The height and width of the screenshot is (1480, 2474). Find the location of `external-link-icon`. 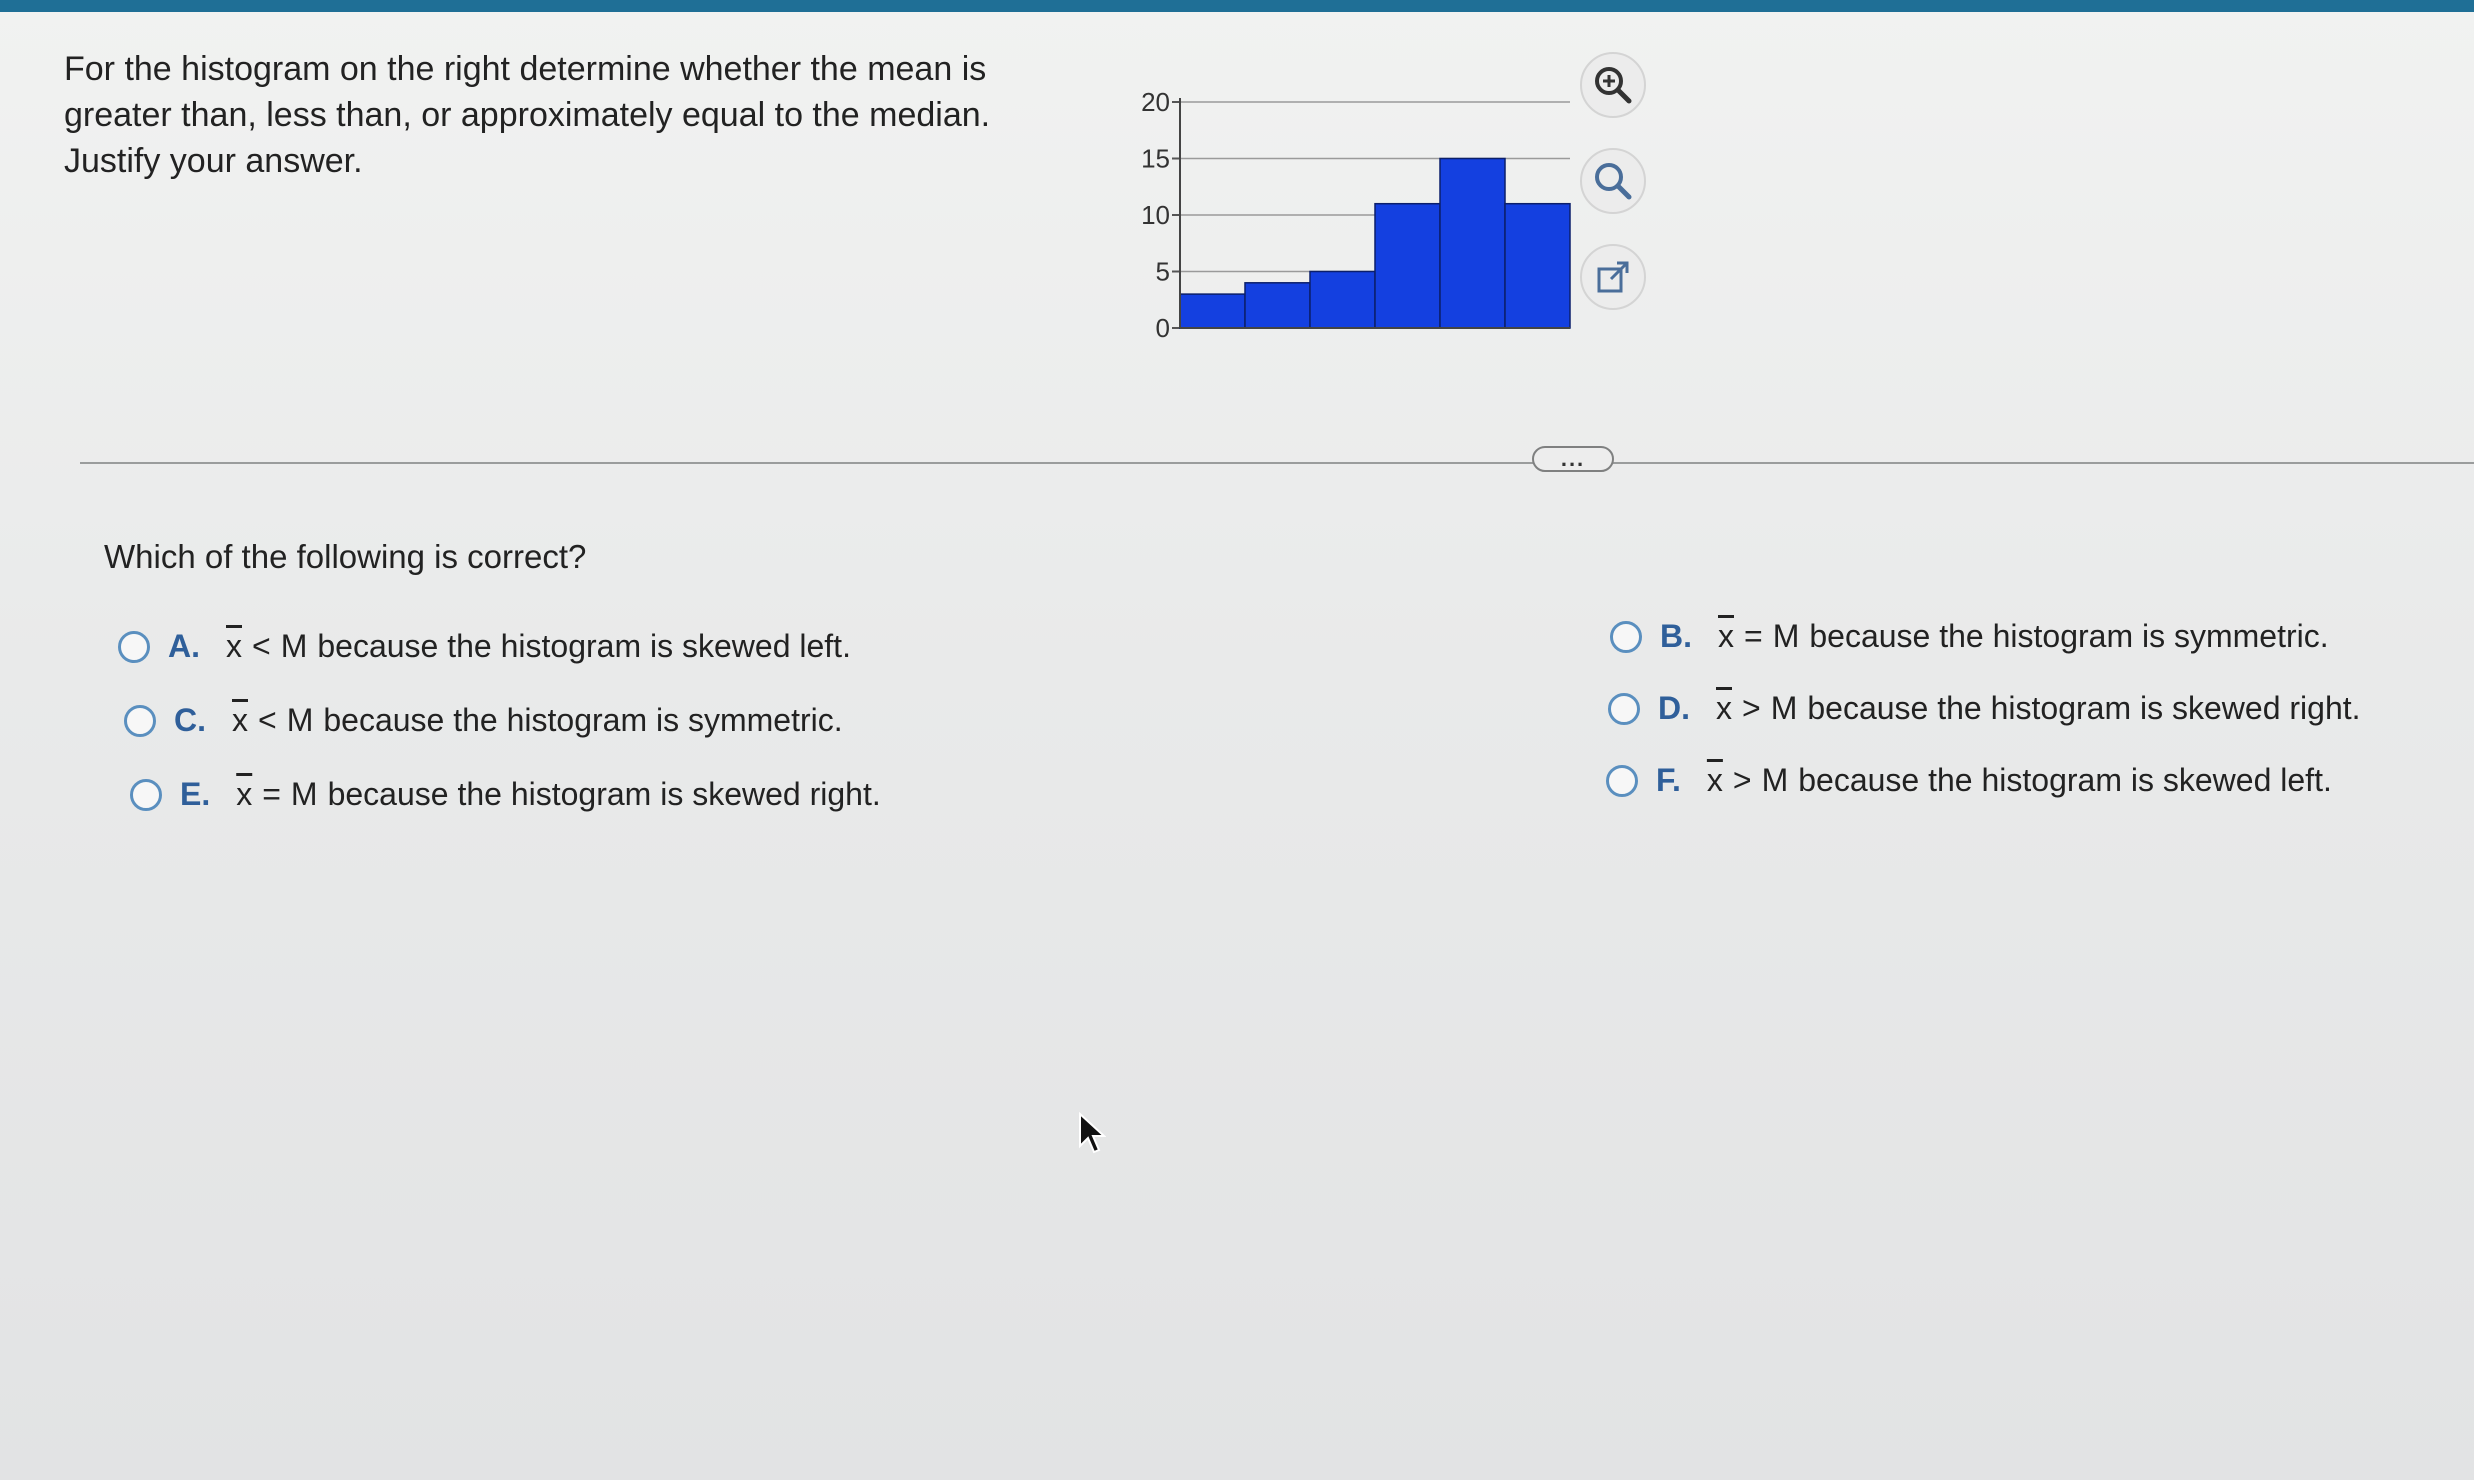

external-link-icon is located at coordinates (1613, 277).